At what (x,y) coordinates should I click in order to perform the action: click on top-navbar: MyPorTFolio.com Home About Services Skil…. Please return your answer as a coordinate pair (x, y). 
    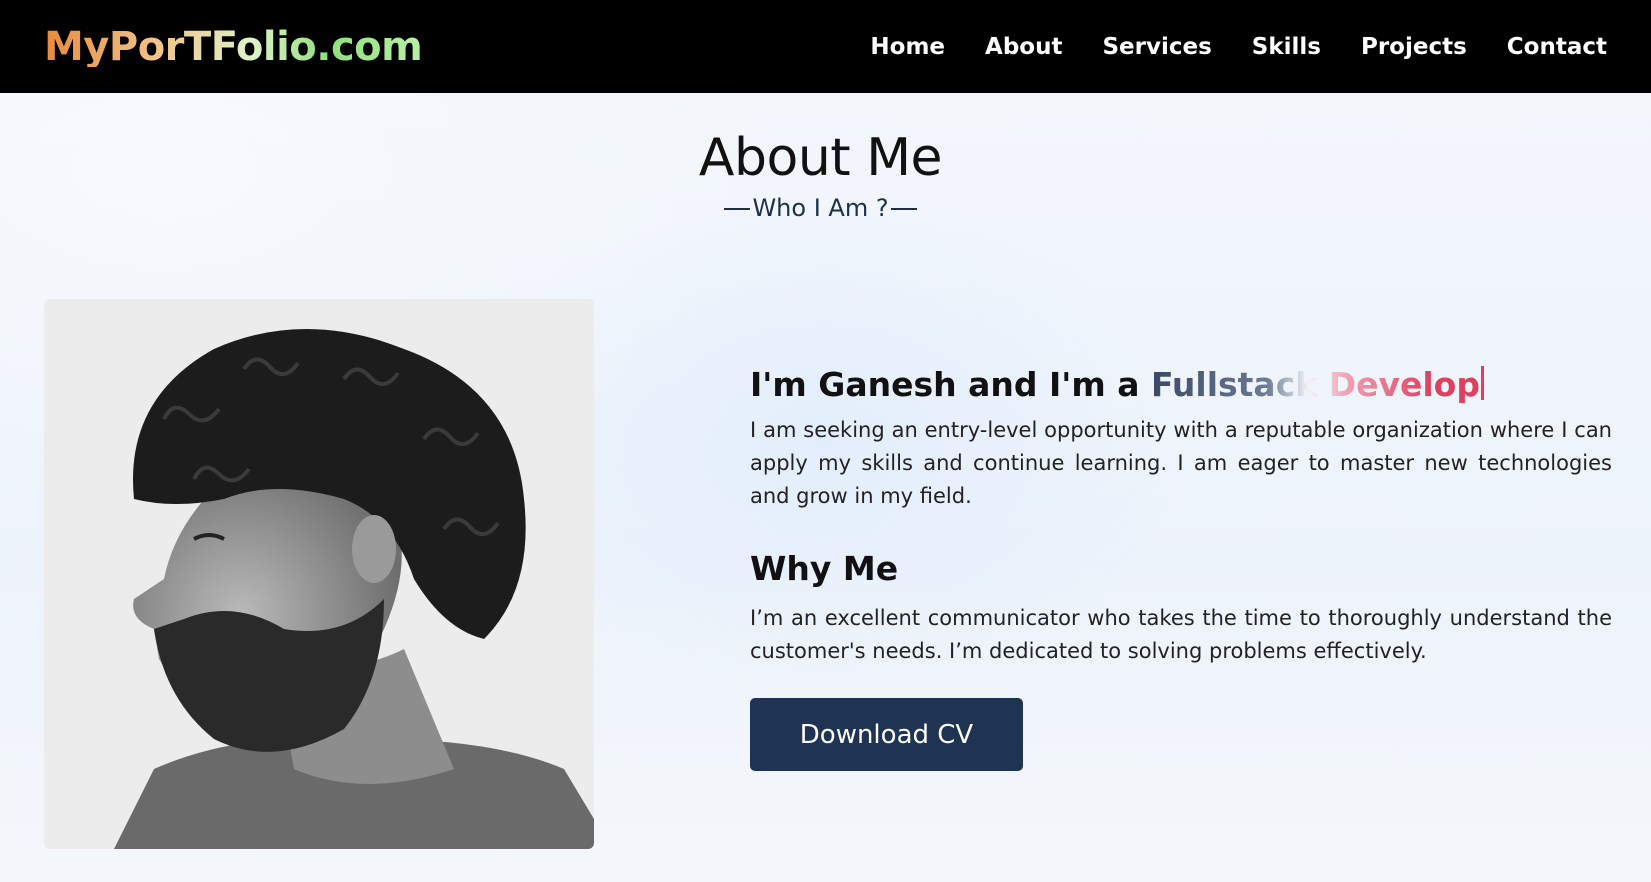
    Looking at the image, I should click on (825, 46).